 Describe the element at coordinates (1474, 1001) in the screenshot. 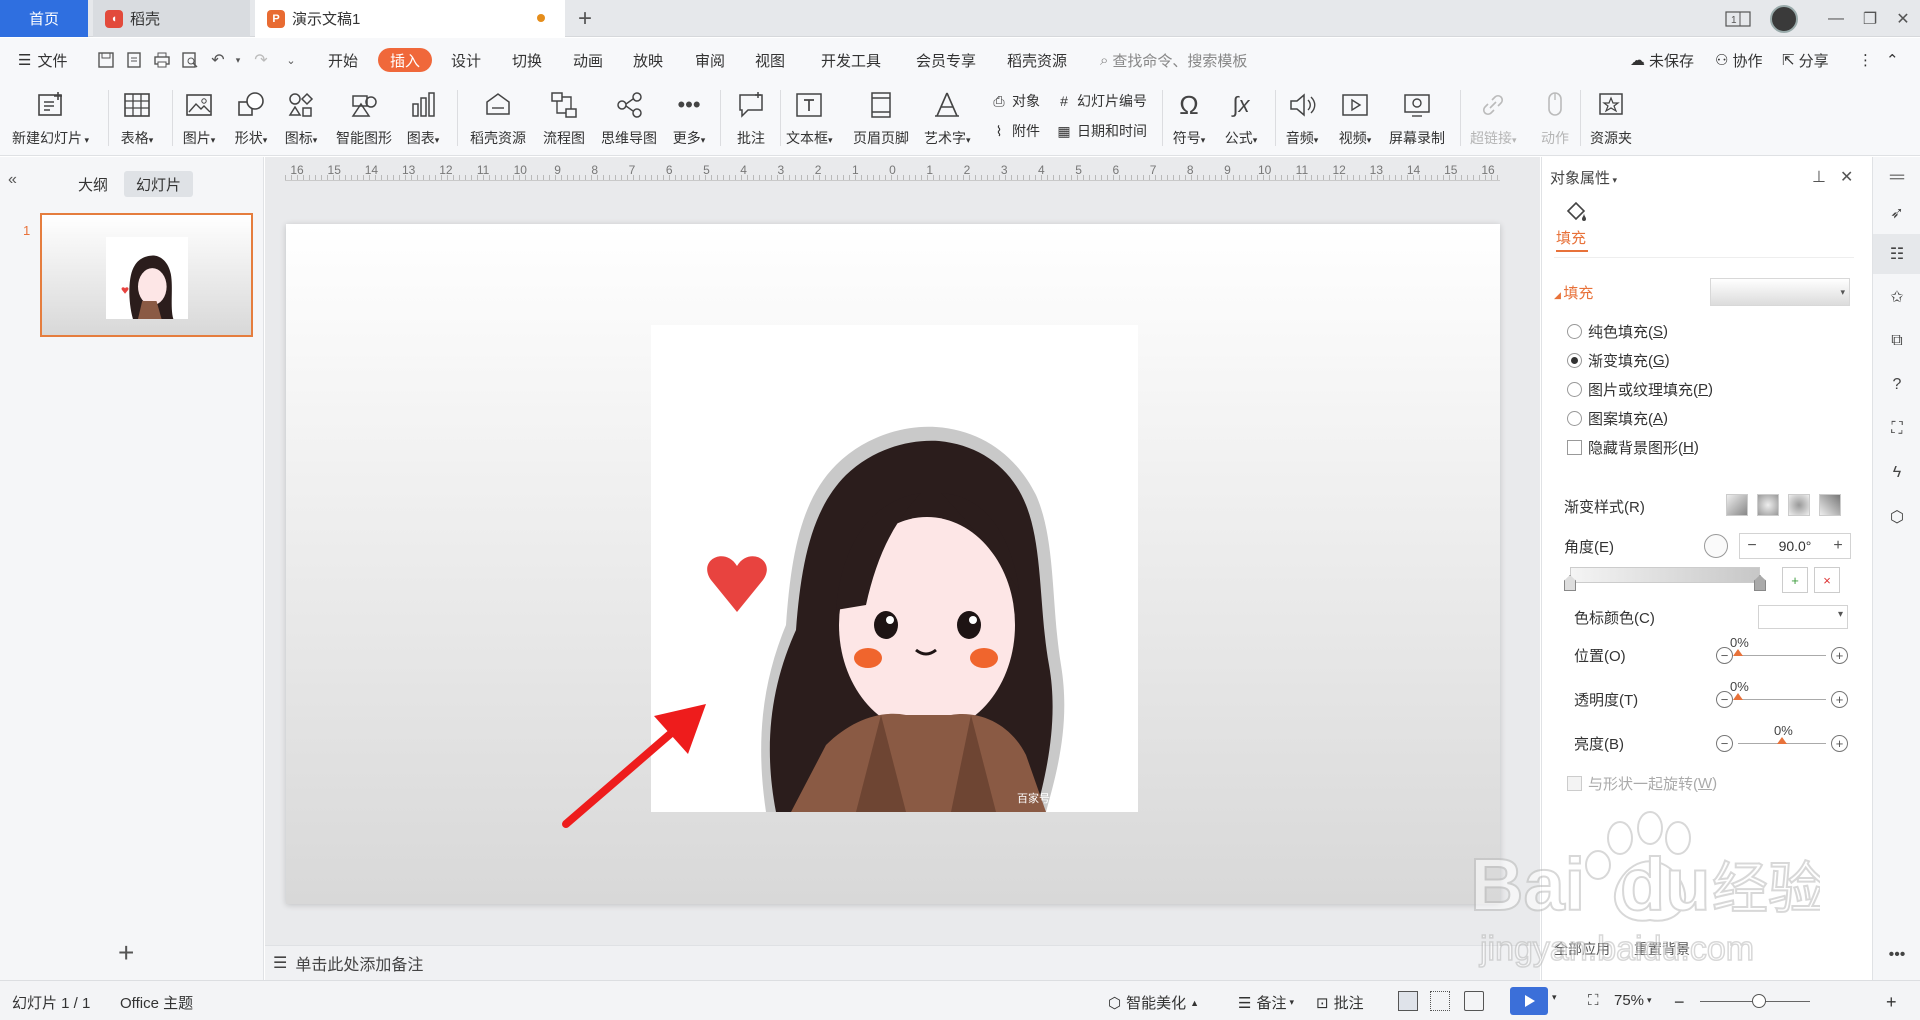

I see `reading-view-icon` at that location.